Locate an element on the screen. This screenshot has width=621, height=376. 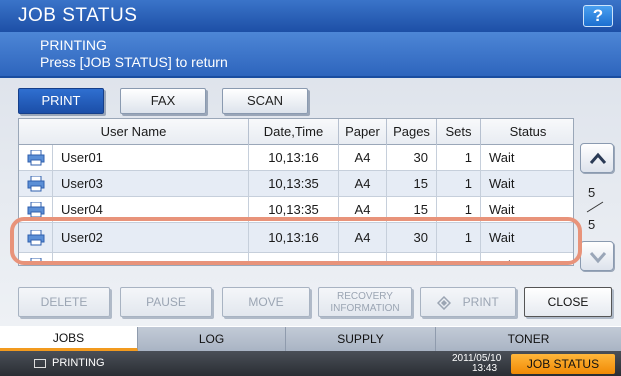
column-header-paper: Paper is located at coordinates (363, 132).